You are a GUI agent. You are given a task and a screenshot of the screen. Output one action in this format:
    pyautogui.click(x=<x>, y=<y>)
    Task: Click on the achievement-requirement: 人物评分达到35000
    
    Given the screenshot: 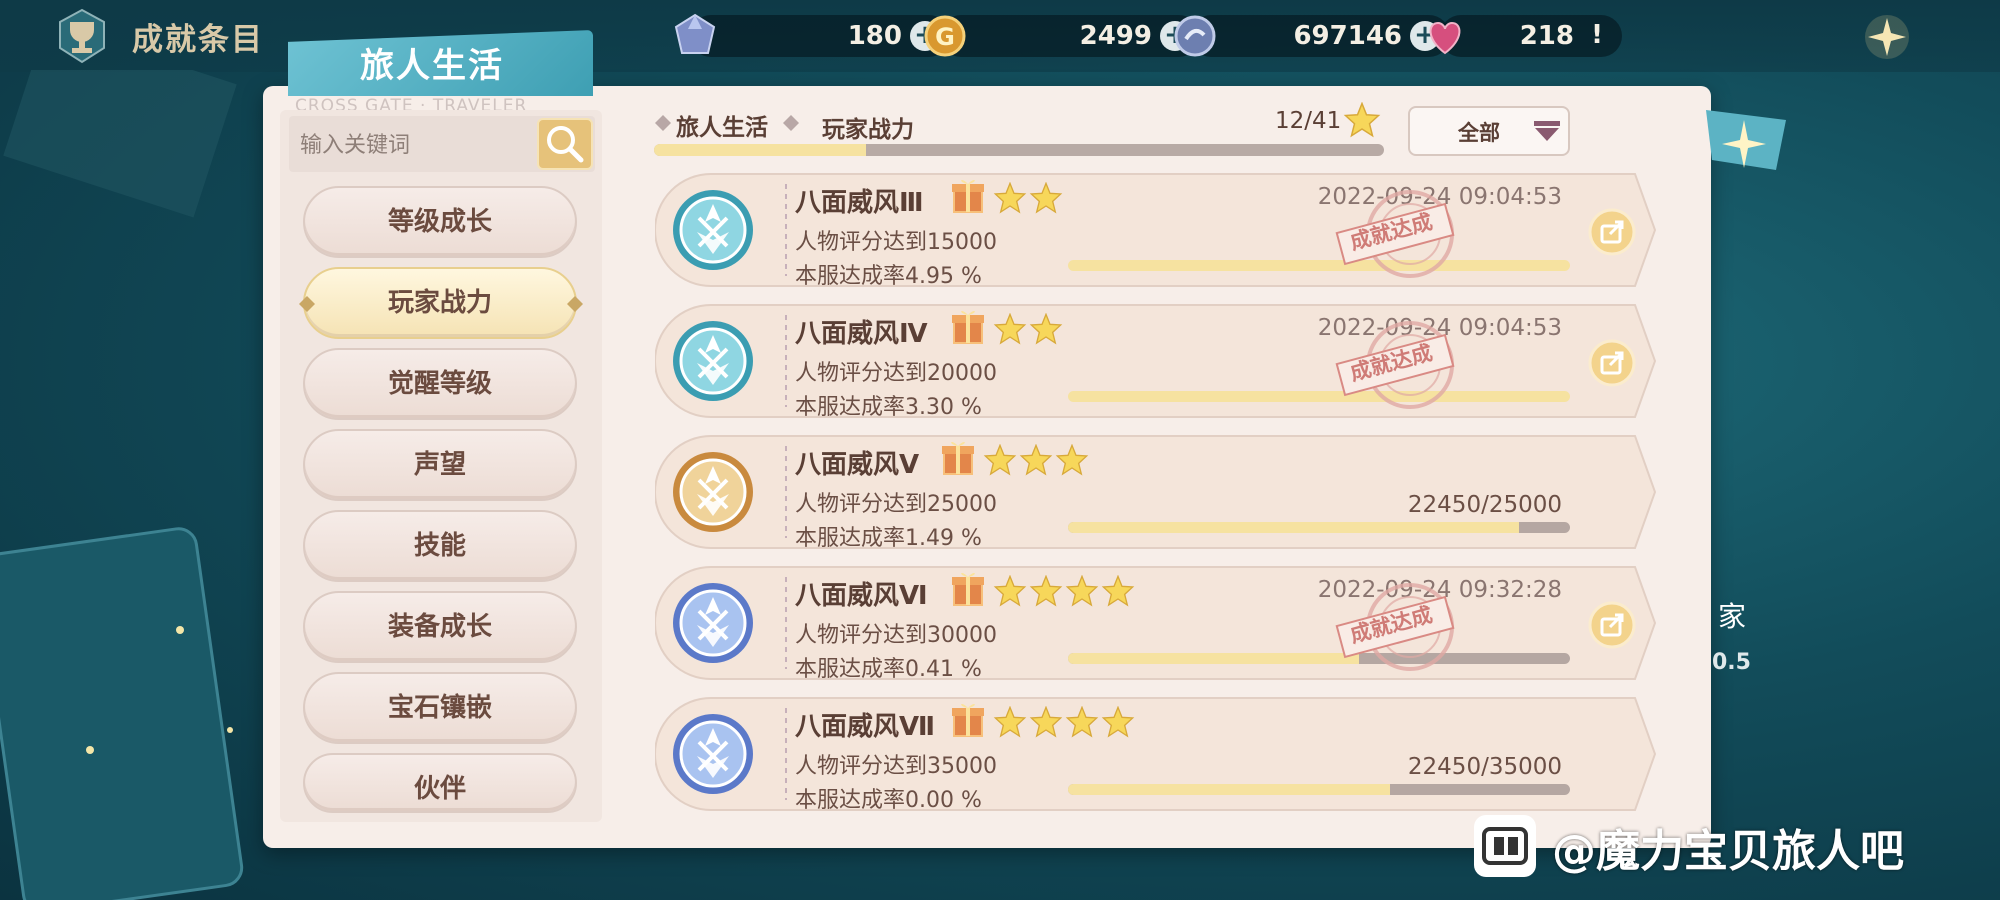 What is the action you would take?
    pyautogui.click(x=896, y=766)
    